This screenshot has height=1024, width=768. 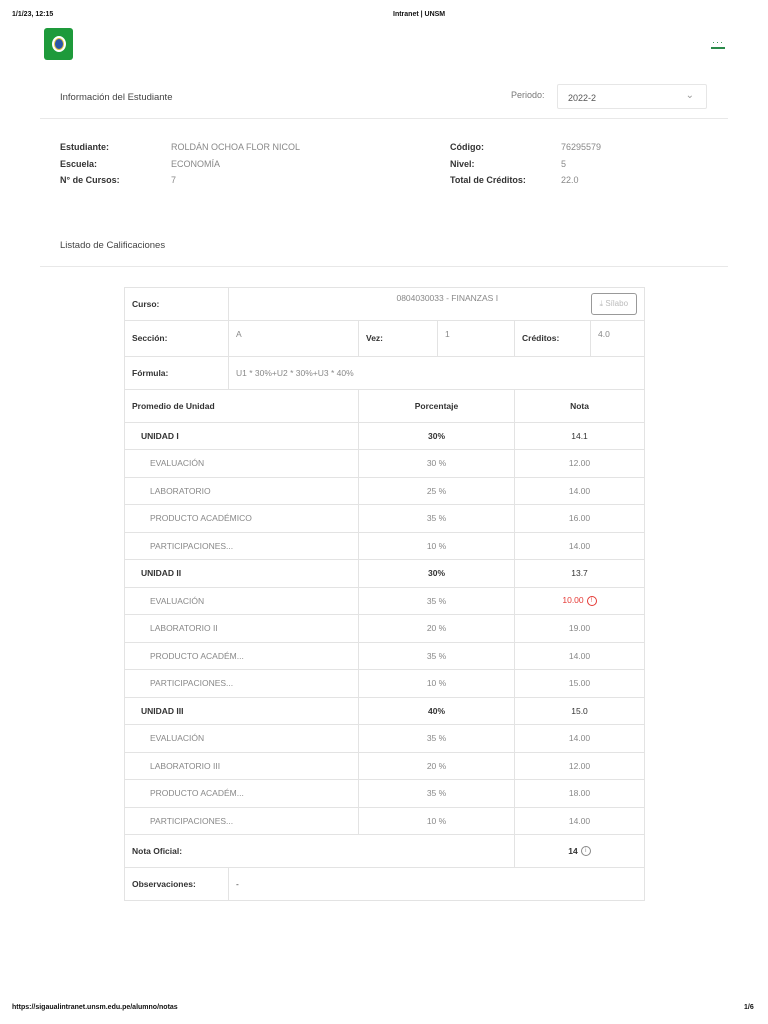 I want to click on grade-row: EVALUACIÓN 30 % 12.00, so click(x=385, y=463).